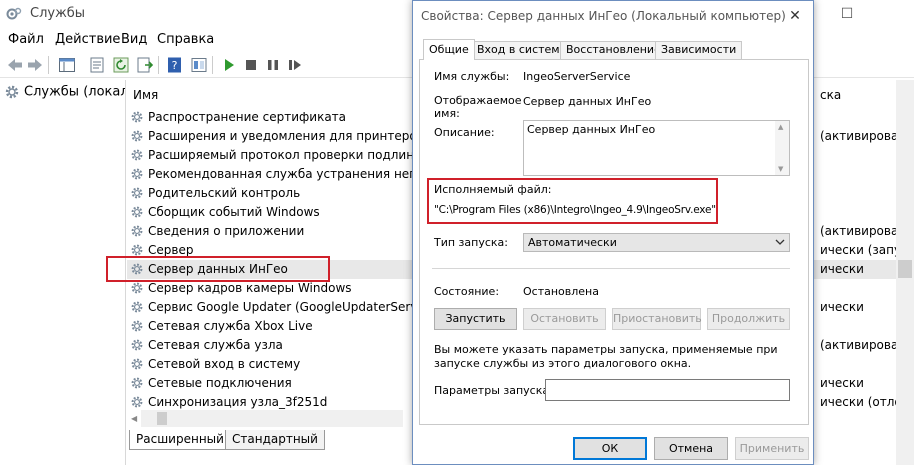 This screenshot has width=914, height=465. I want to click on service-name: Сетевая служба Xbox Live, so click(230, 326).